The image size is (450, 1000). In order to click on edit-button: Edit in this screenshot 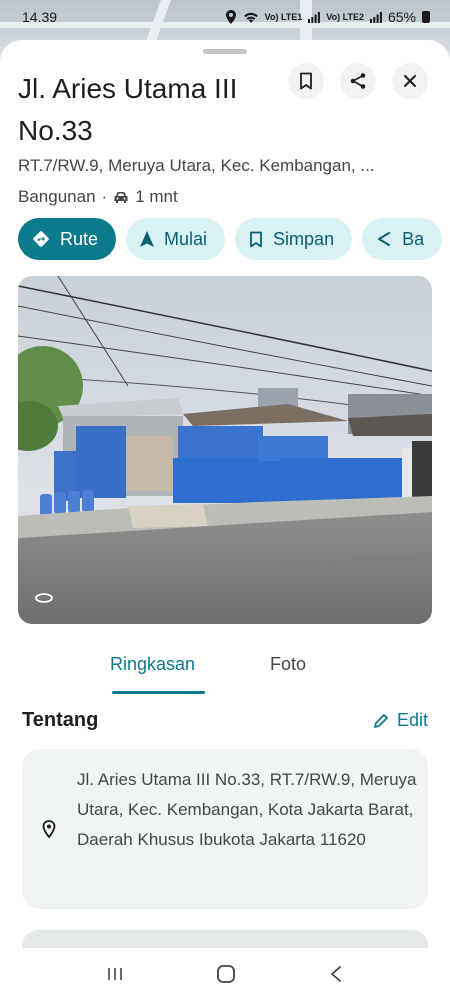, I will do `click(400, 720)`.